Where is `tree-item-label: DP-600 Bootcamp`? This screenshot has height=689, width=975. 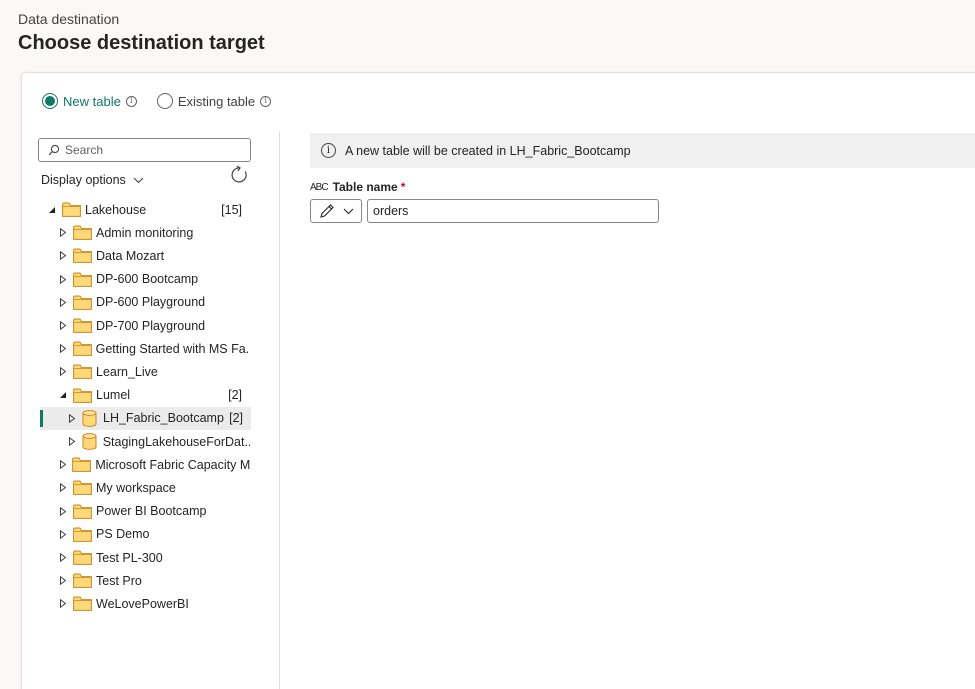 tree-item-label: DP-600 Bootcamp is located at coordinates (147, 279).